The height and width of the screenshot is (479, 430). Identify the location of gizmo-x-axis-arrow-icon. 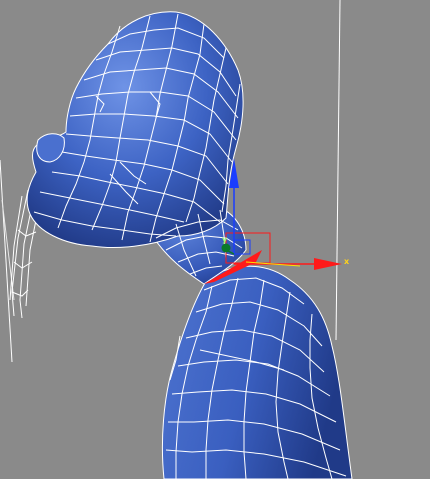
(328, 264).